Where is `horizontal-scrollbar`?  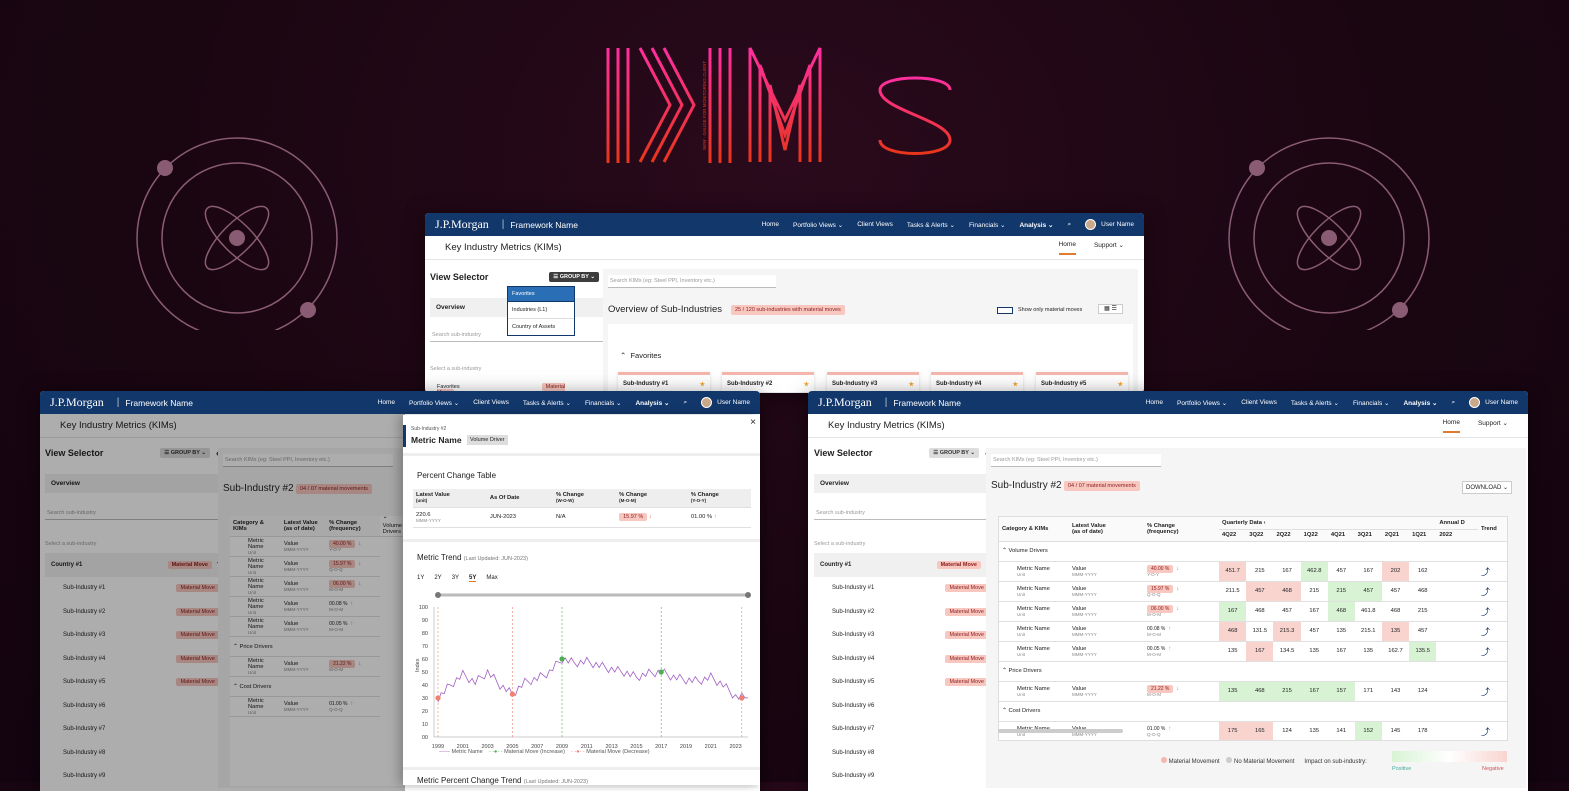
horizontal-scrollbar is located at coordinates (1060, 731).